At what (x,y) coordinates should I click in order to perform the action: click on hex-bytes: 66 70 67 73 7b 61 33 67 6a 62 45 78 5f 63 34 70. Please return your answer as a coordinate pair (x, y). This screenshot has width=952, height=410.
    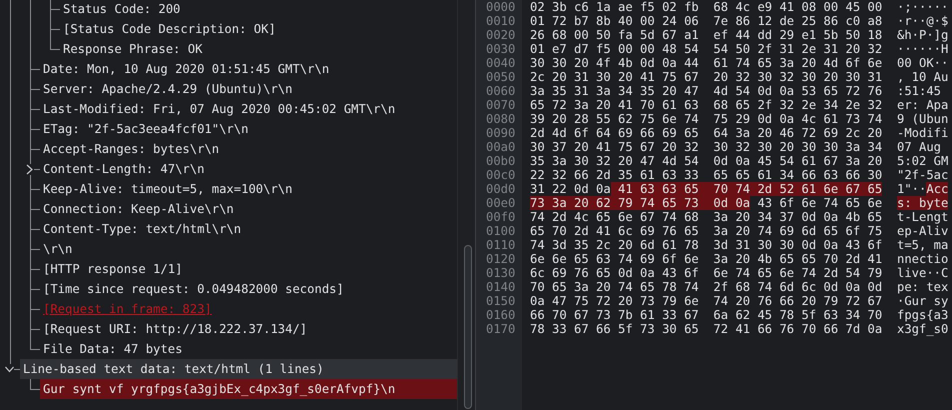
    Looking at the image, I should click on (706, 315).